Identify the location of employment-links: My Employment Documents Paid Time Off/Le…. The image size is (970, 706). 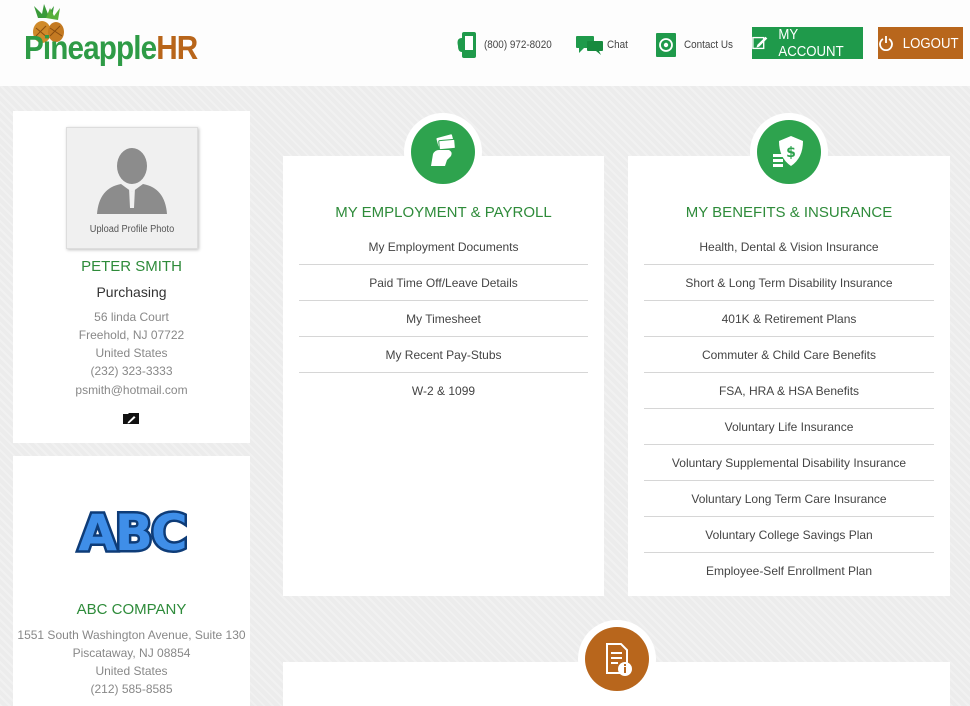
(443, 319).